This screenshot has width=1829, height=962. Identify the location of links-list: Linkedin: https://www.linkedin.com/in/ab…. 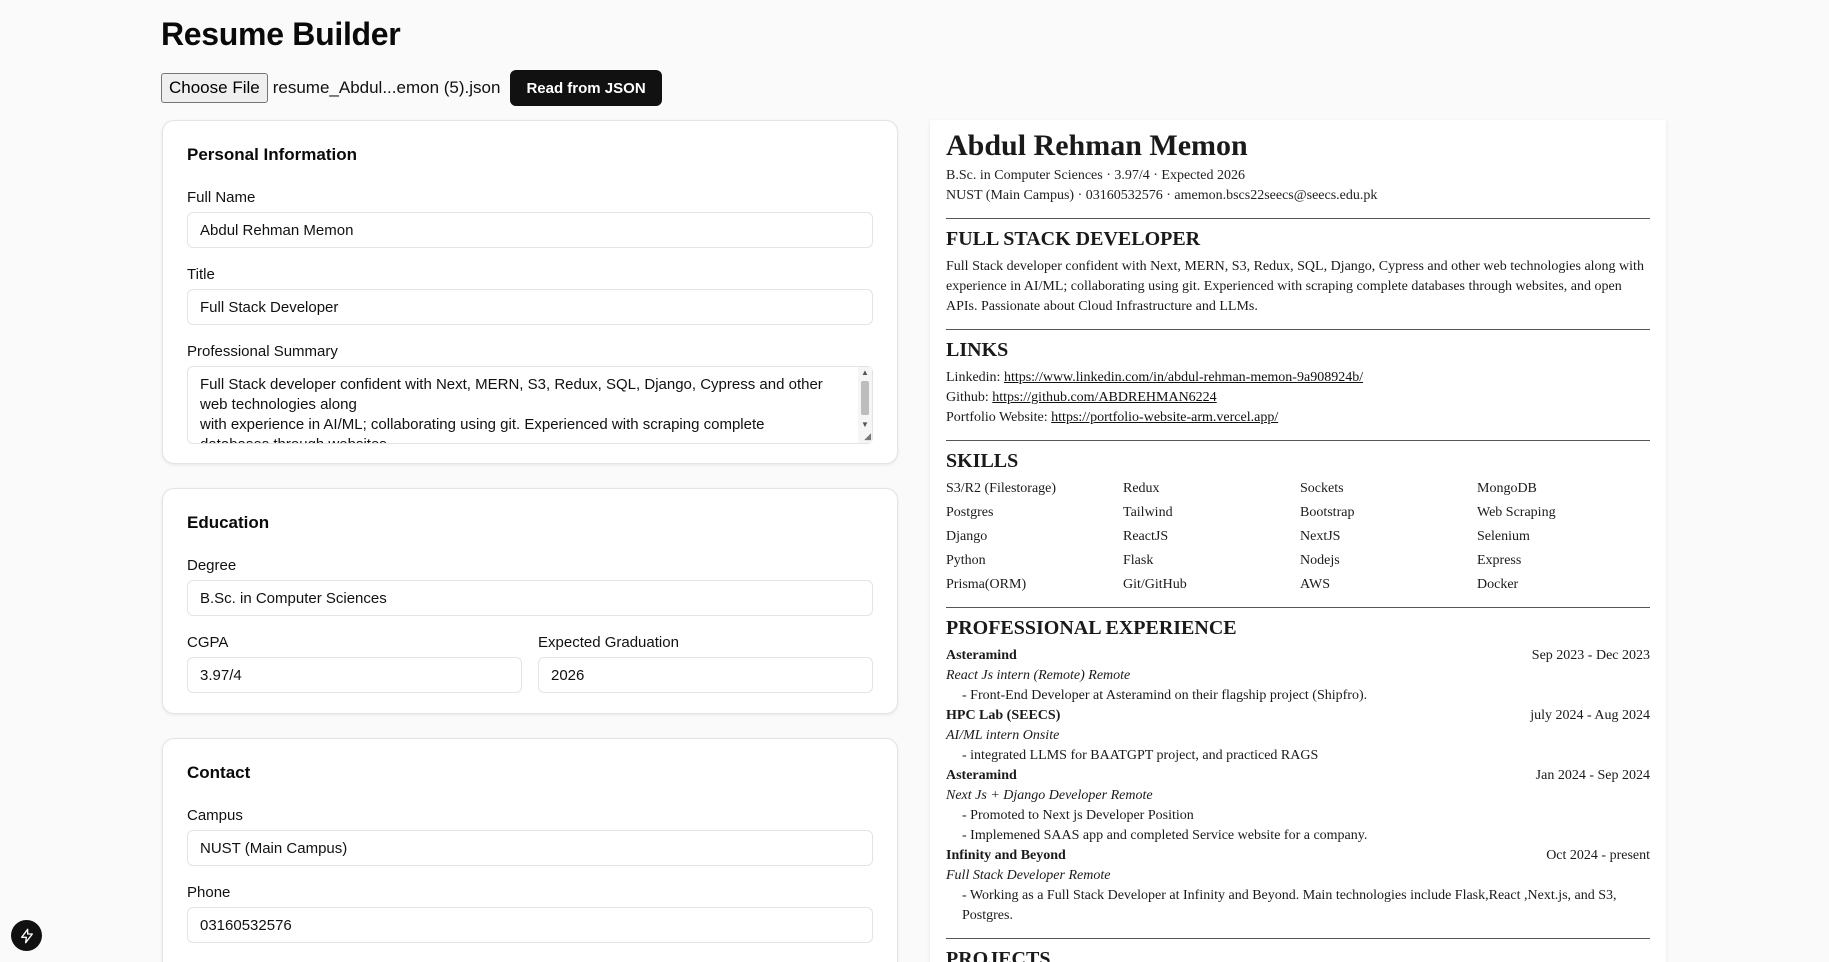
(1298, 398).